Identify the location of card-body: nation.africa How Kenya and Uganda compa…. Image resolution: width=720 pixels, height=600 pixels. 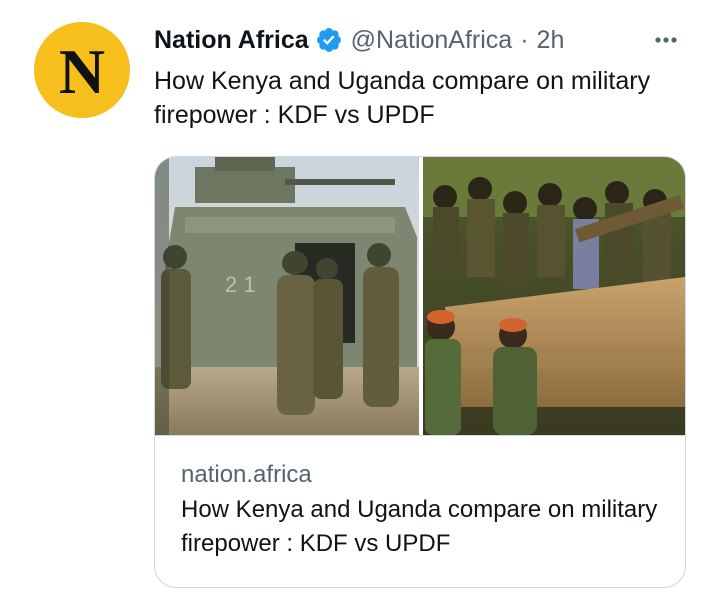
(423, 510).